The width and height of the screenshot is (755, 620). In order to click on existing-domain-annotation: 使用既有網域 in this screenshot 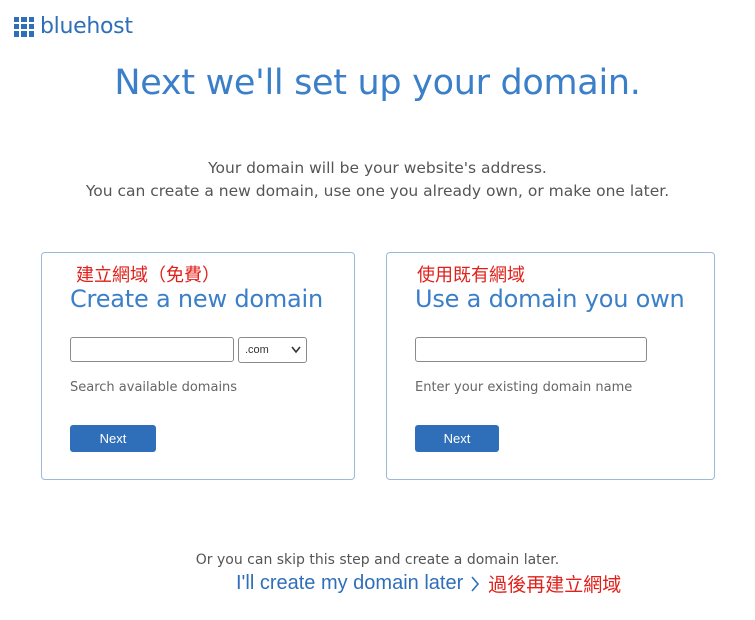, I will do `click(471, 275)`.